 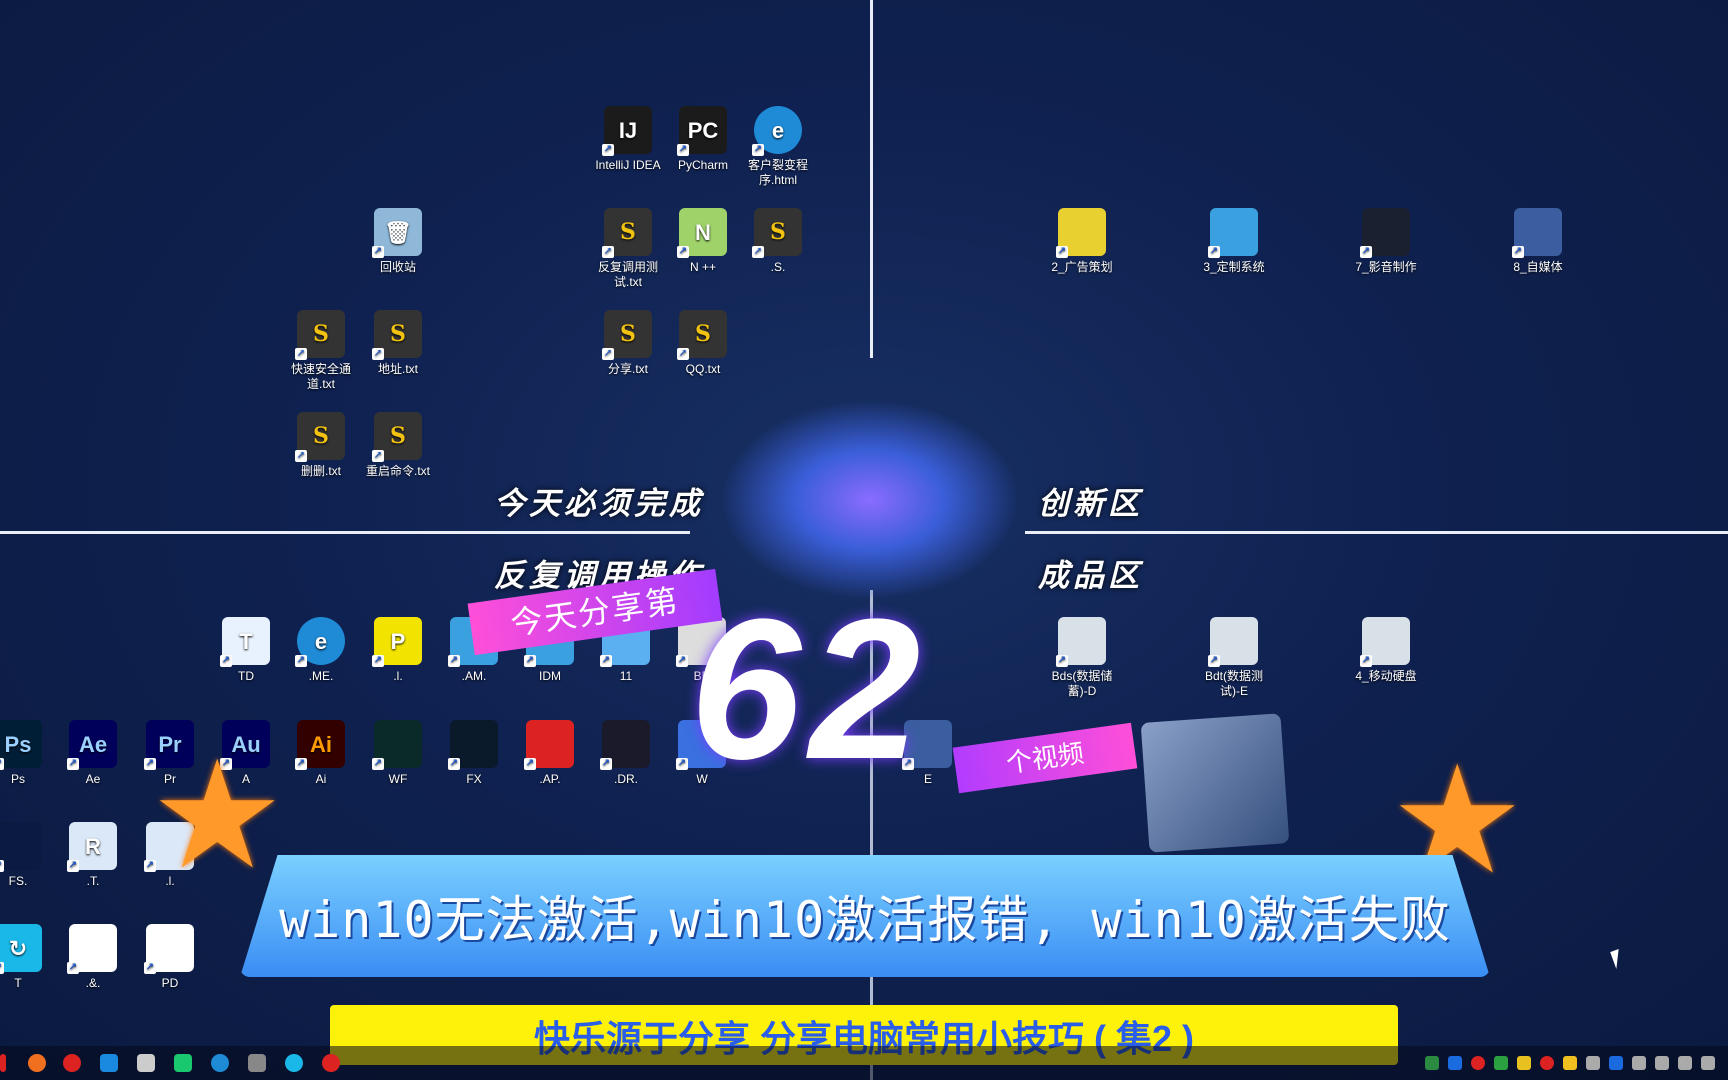 What do you see at coordinates (1233, 233) in the screenshot?
I see `folder-shortcut-icon: ↗` at bounding box center [1233, 233].